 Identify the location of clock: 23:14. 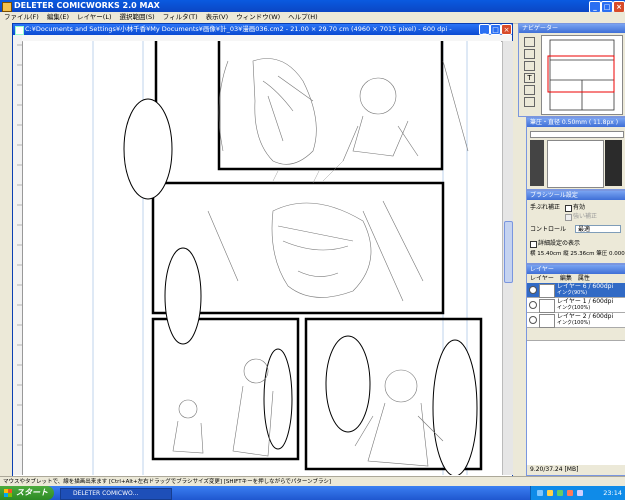
(612, 493).